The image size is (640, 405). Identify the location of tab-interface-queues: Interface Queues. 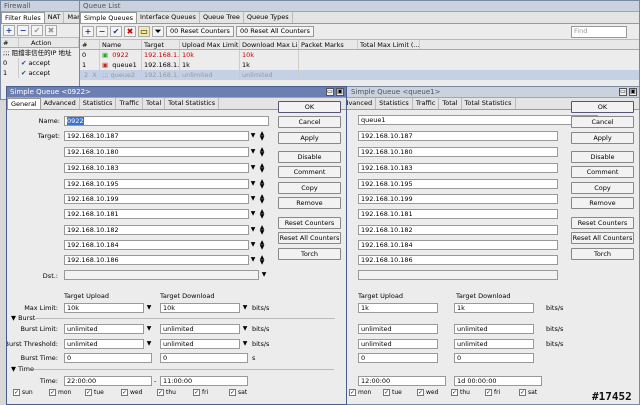
(168, 17).